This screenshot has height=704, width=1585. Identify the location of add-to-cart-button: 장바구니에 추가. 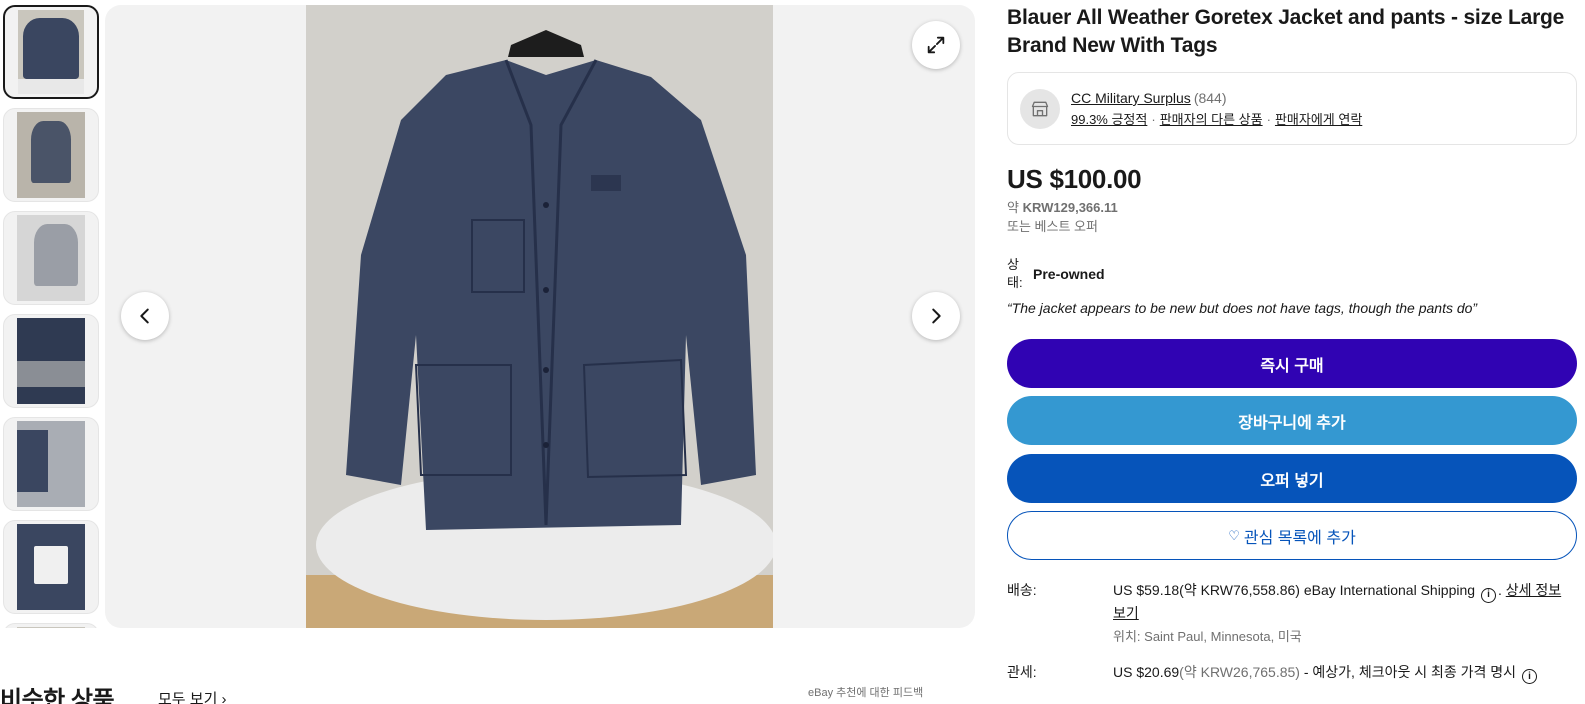
(1292, 420).